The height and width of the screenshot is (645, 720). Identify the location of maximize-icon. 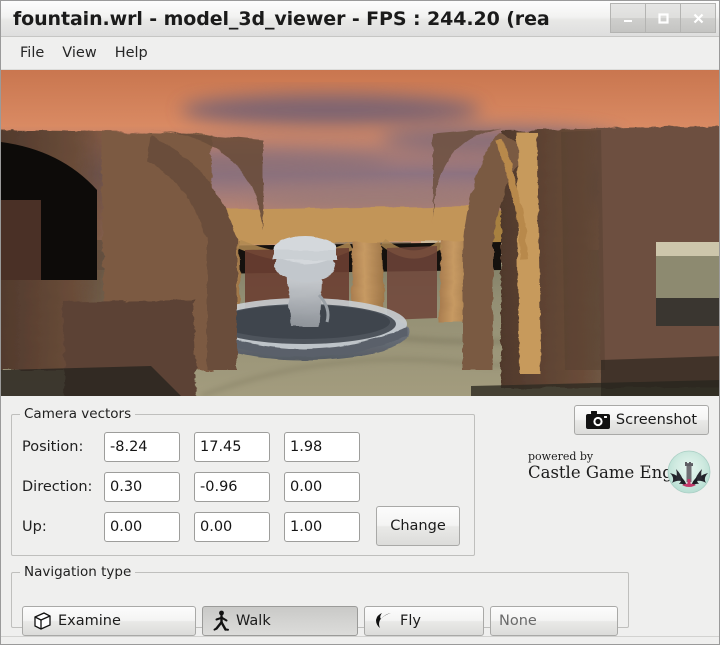
(663, 18).